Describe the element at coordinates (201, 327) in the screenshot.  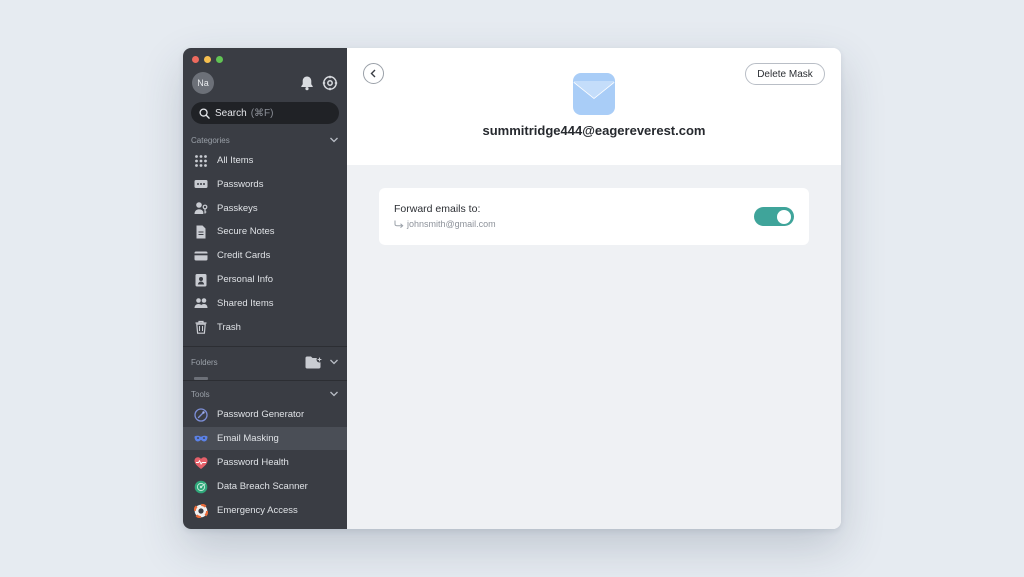
I see `trash-icon` at that location.